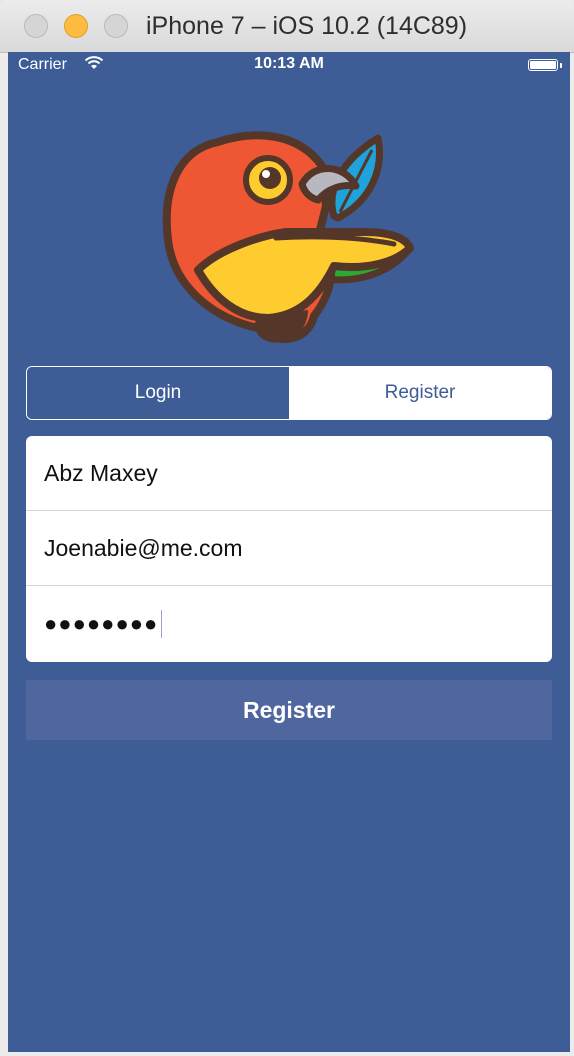 The height and width of the screenshot is (1056, 574). What do you see at coordinates (289, 623) in the screenshot?
I see `password-field: ●●●●●●●●` at bounding box center [289, 623].